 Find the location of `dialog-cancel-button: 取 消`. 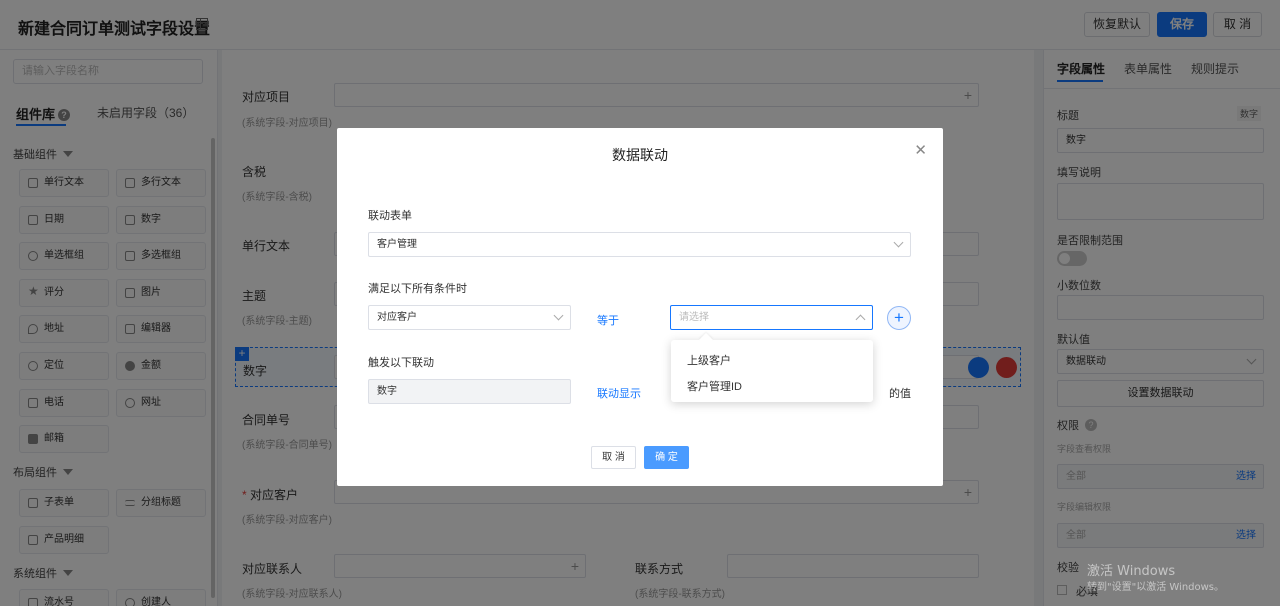

dialog-cancel-button: 取 消 is located at coordinates (613, 457).